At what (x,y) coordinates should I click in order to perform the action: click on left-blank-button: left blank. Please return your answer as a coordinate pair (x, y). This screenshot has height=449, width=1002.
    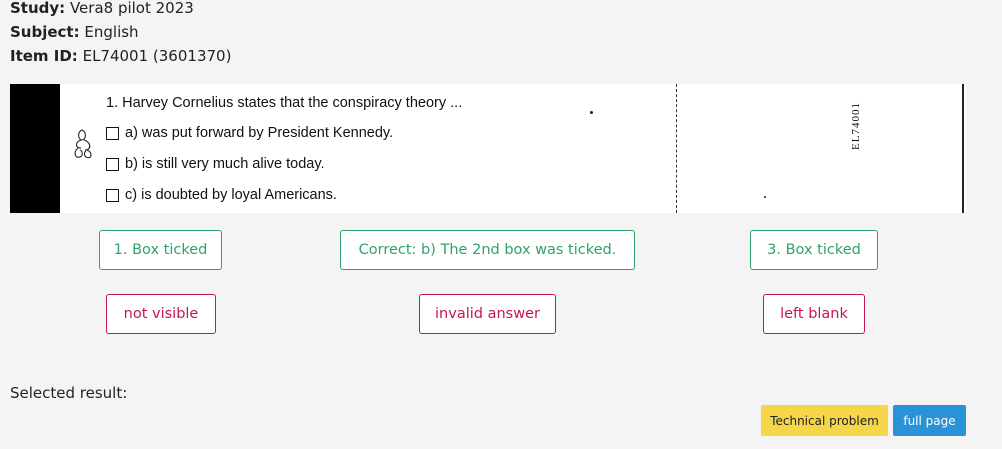
    Looking at the image, I should click on (814, 314).